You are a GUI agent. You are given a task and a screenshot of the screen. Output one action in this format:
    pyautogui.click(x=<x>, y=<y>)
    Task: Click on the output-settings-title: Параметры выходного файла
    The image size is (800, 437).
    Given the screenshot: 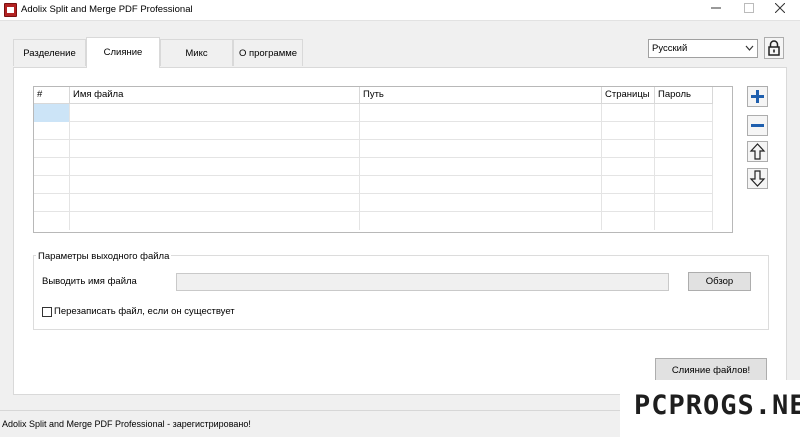 What is the action you would take?
    pyautogui.click(x=104, y=256)
    